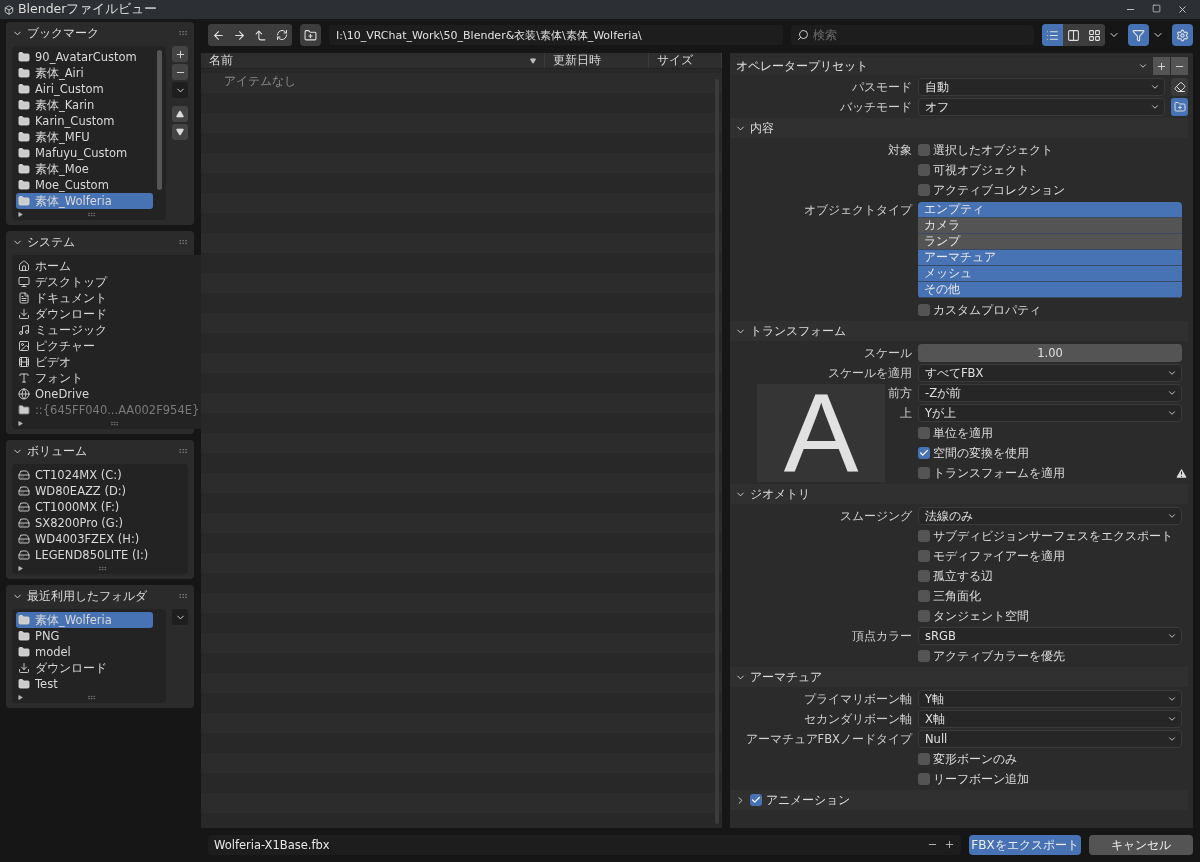  What do you see at coordinates (1050, 413) in the screenshot?
I see `dropdown: Yが上` at bounding box center [1050, 413].